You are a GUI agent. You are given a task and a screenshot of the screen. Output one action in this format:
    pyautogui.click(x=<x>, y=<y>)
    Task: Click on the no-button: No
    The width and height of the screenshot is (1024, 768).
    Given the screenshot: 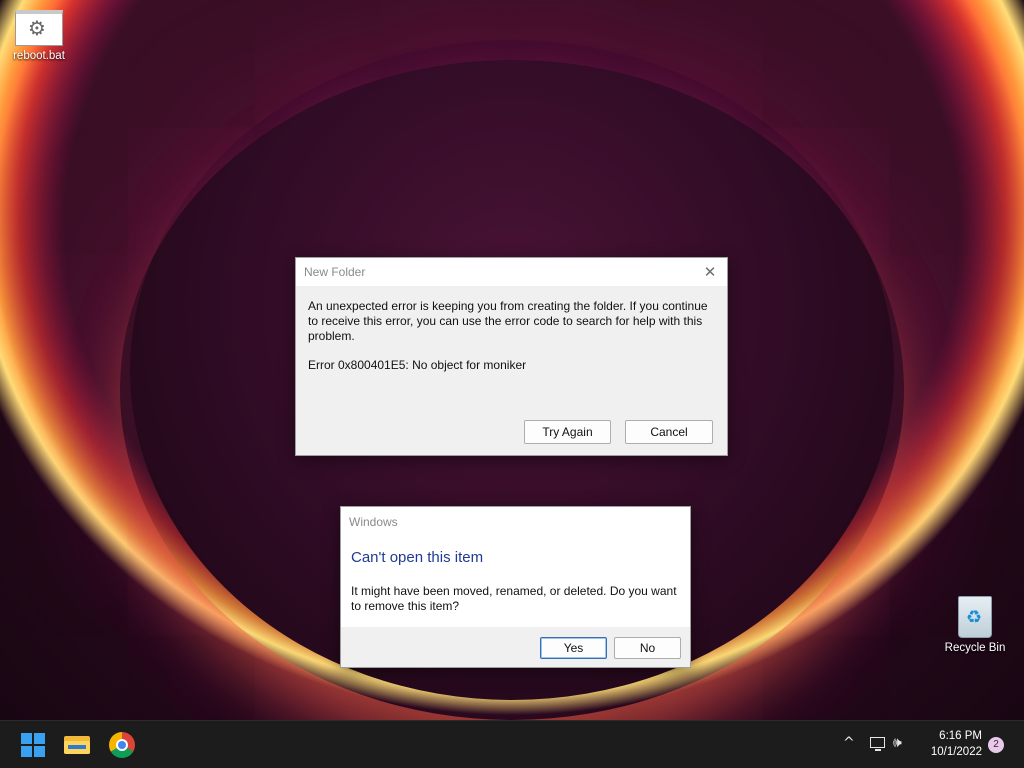 What is the action you would take?
    pyautogui.click(x=647, y=648)
    